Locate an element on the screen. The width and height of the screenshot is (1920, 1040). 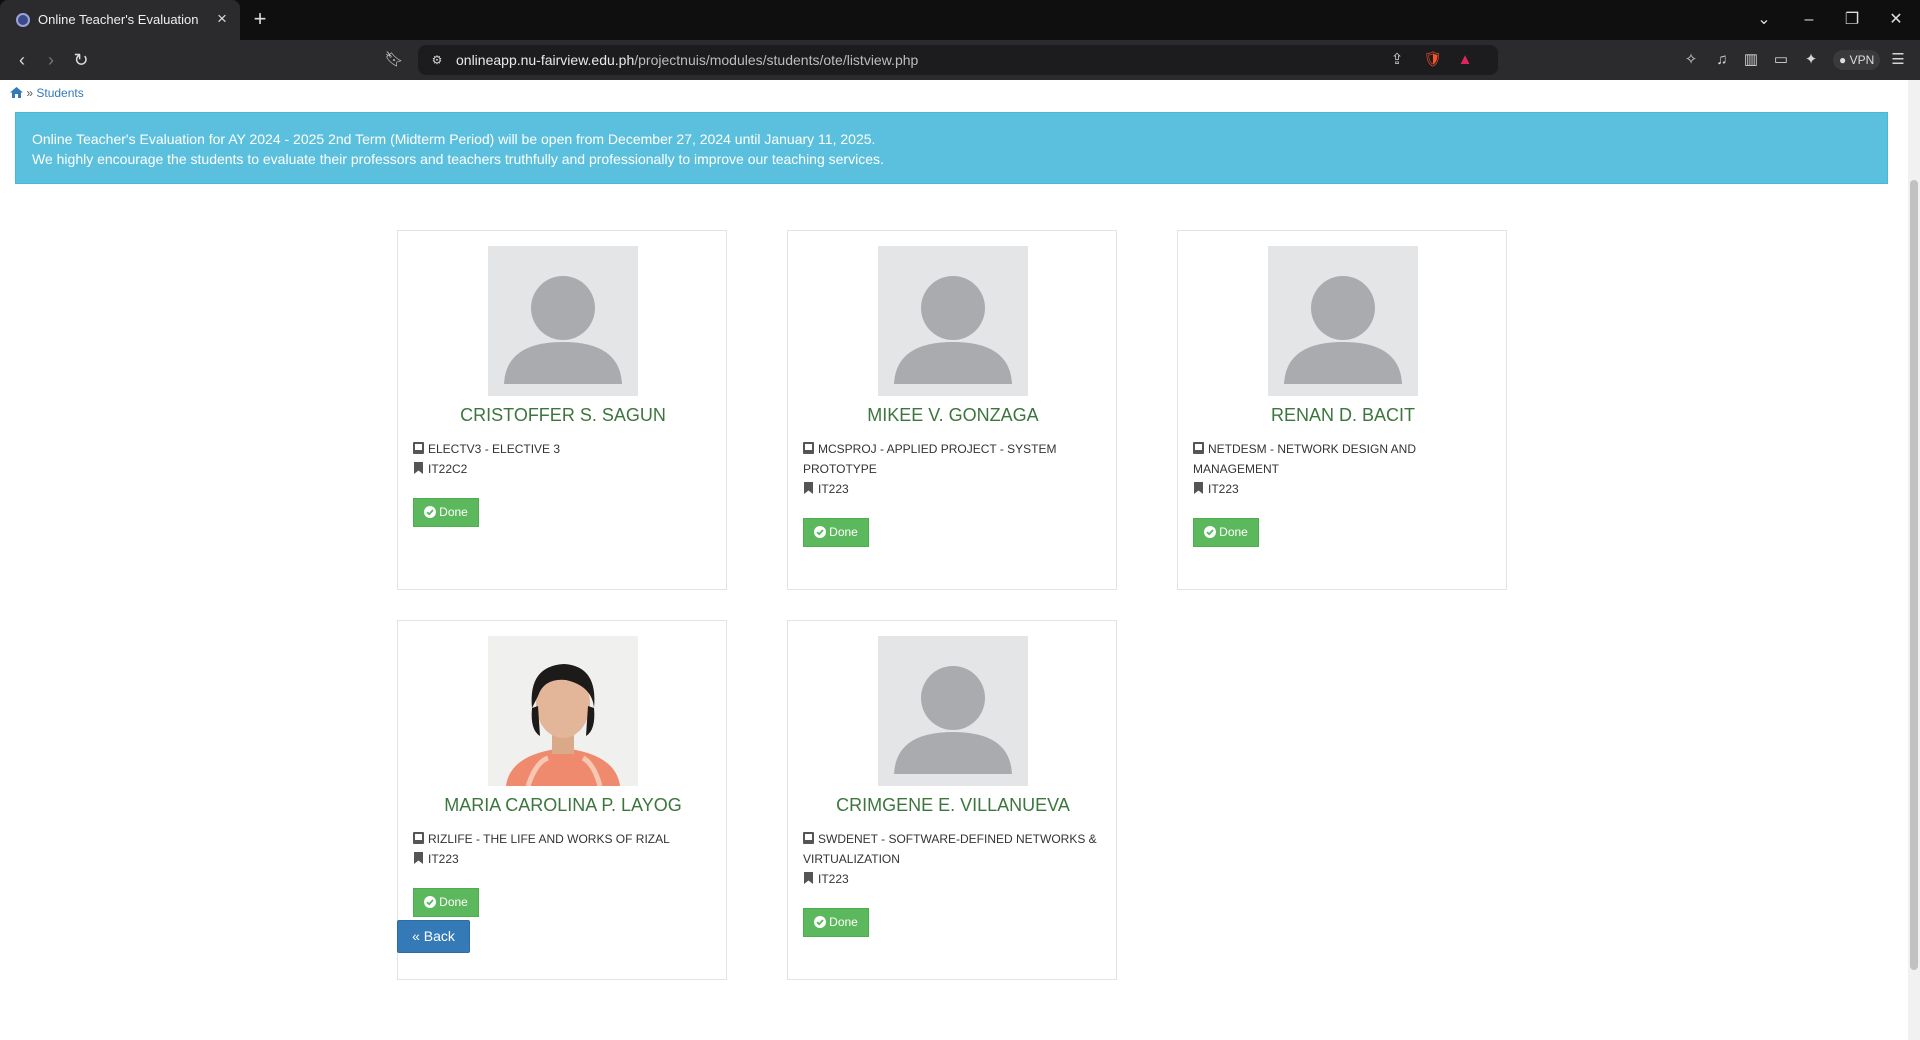
restore-button: ❐ is located at coordinates (1852, 20).